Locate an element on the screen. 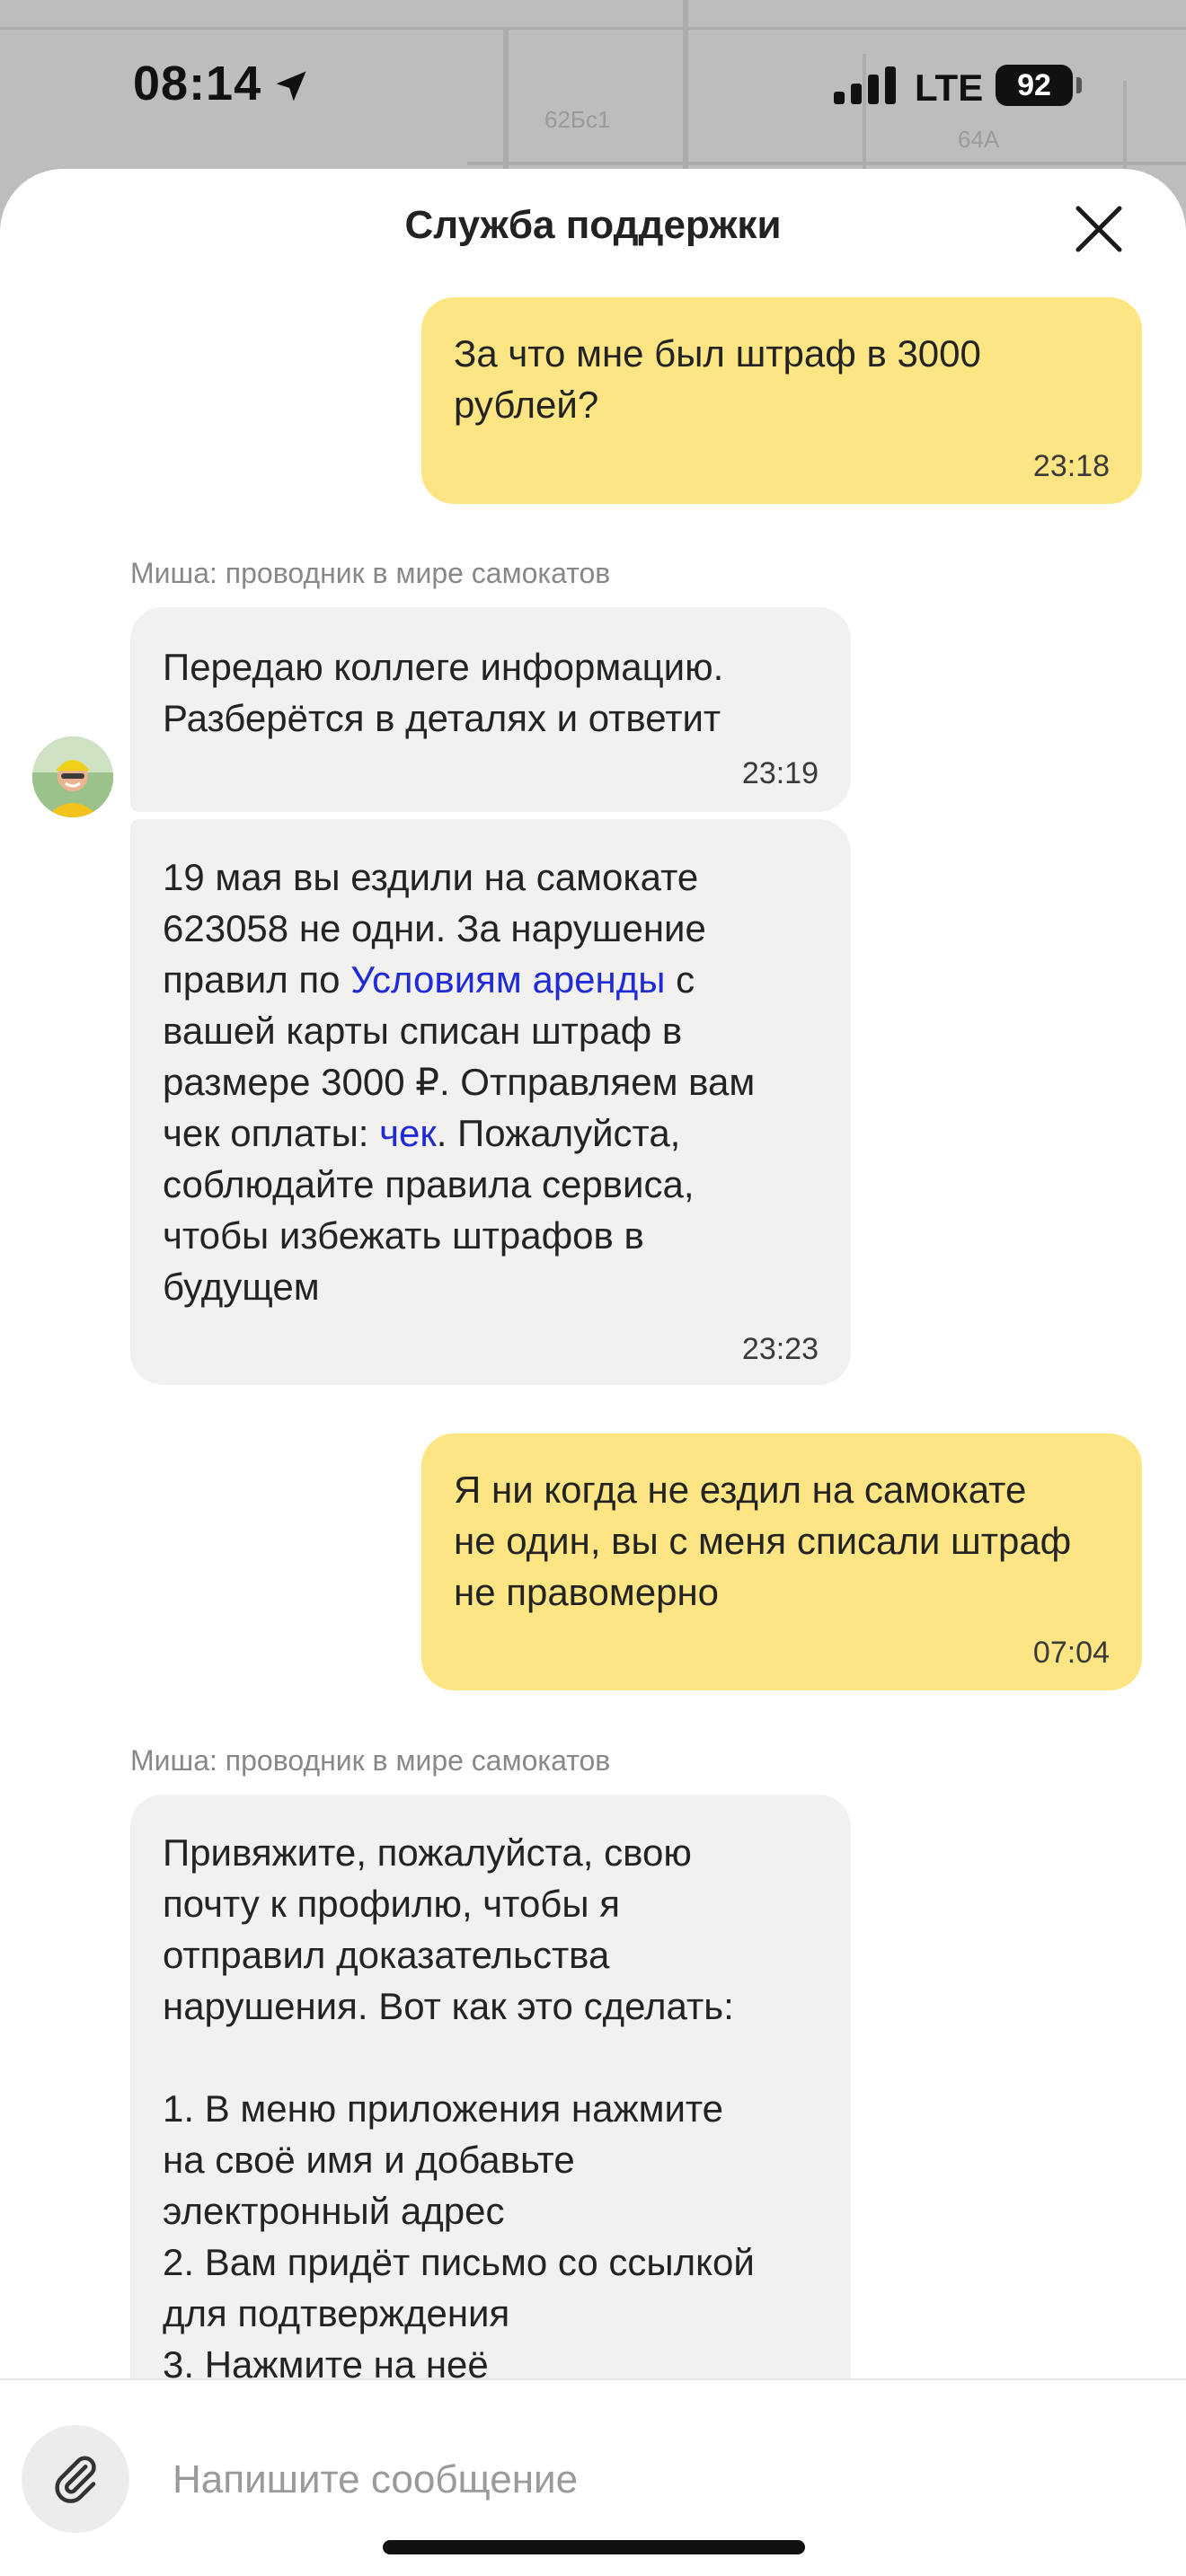 Image resolution: width=1186 pixels, height=2576 pixels. message-time: 23:23 is located at coordinates (780, 1349).